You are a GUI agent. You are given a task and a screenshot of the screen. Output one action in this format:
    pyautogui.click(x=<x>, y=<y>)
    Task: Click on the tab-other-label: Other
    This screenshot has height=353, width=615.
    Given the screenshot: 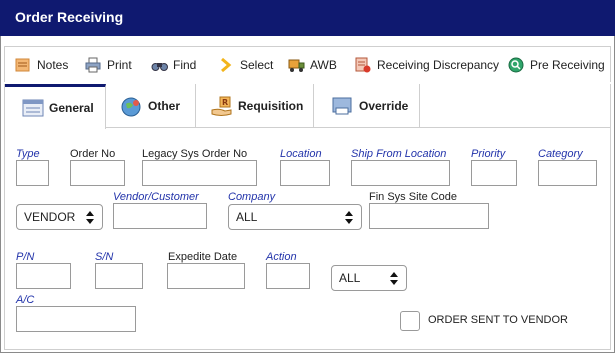 What is the action you would take?
    pyautogui.click(x=164, y=106)
    